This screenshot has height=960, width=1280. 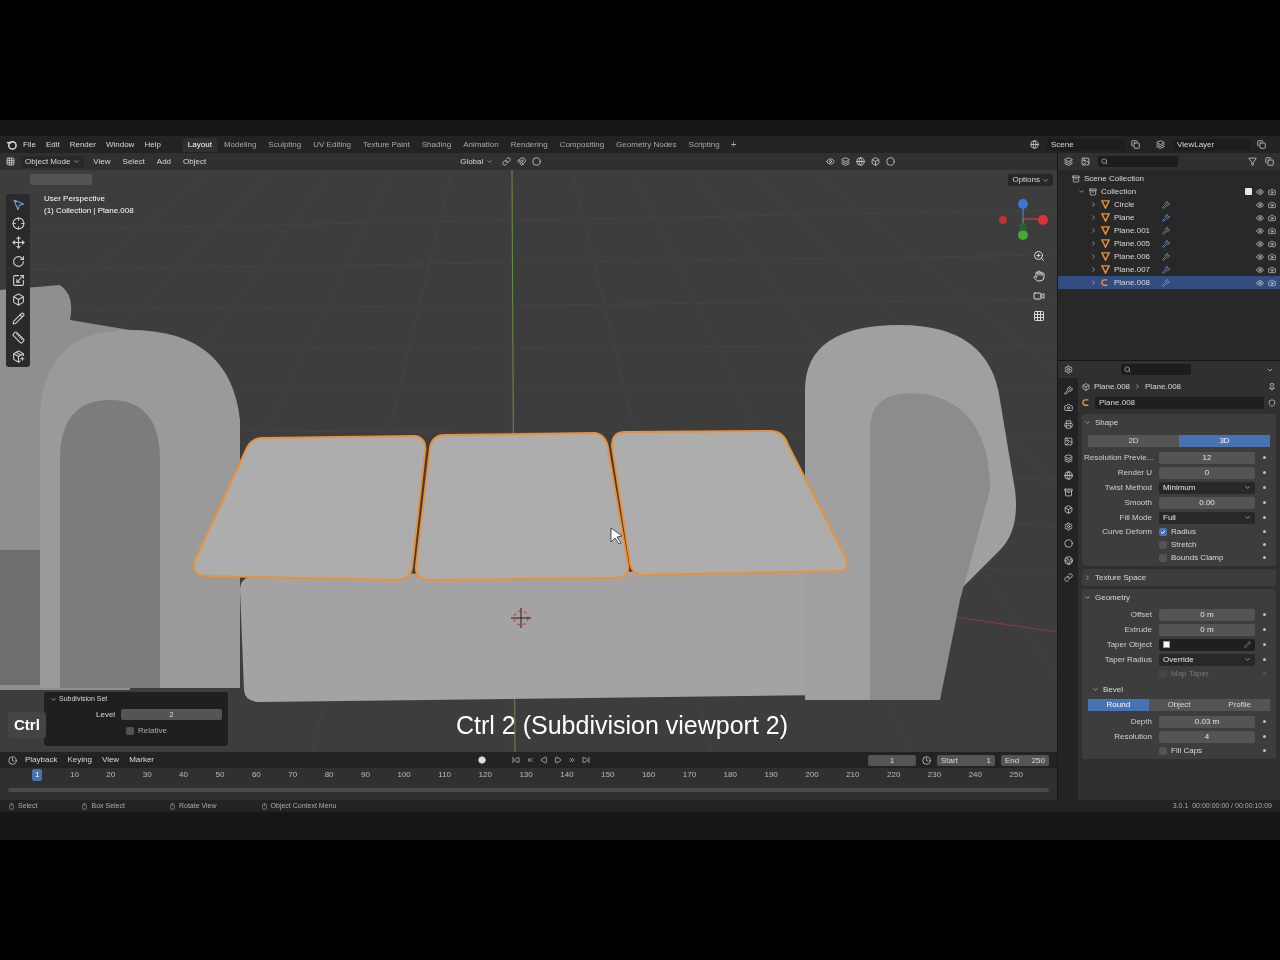 What do you see at coordinates (1261, 144) in the screenshot?
I see `new-view-layer-icon` at bounding box center [1261, 144].